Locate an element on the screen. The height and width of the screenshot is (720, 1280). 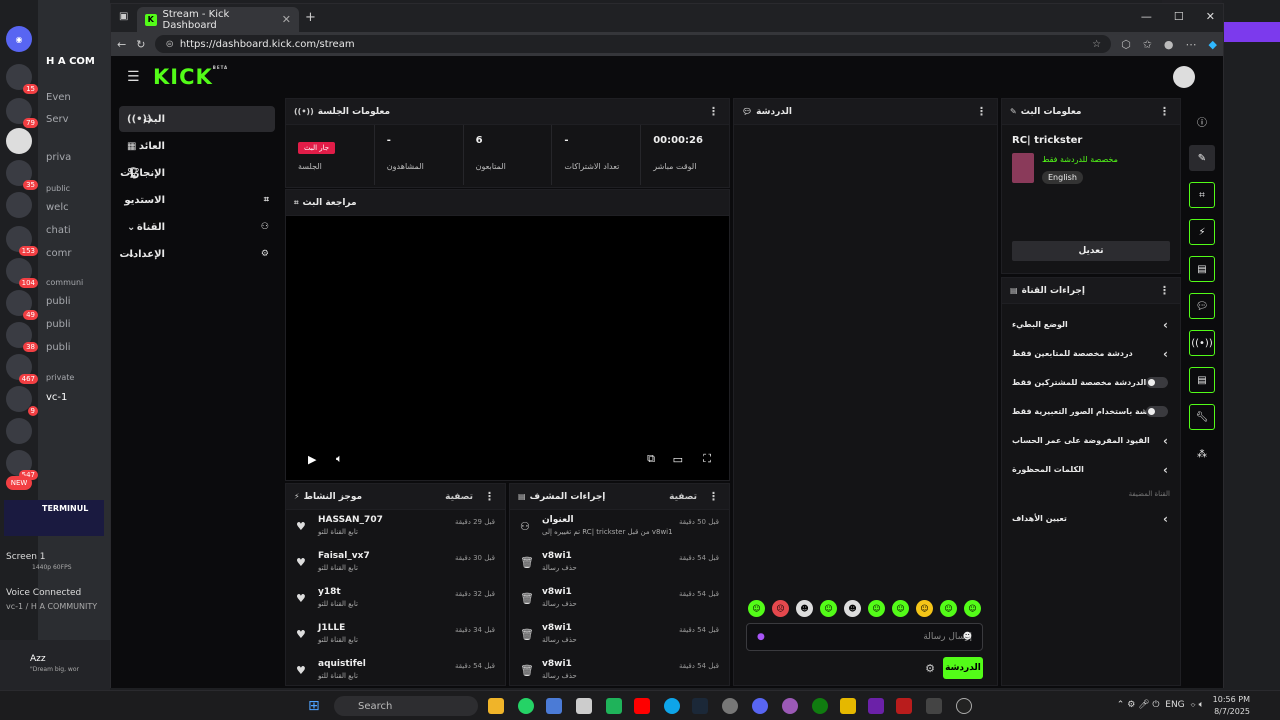
emotes-only-toggle is located at coordinates (1157, 411).